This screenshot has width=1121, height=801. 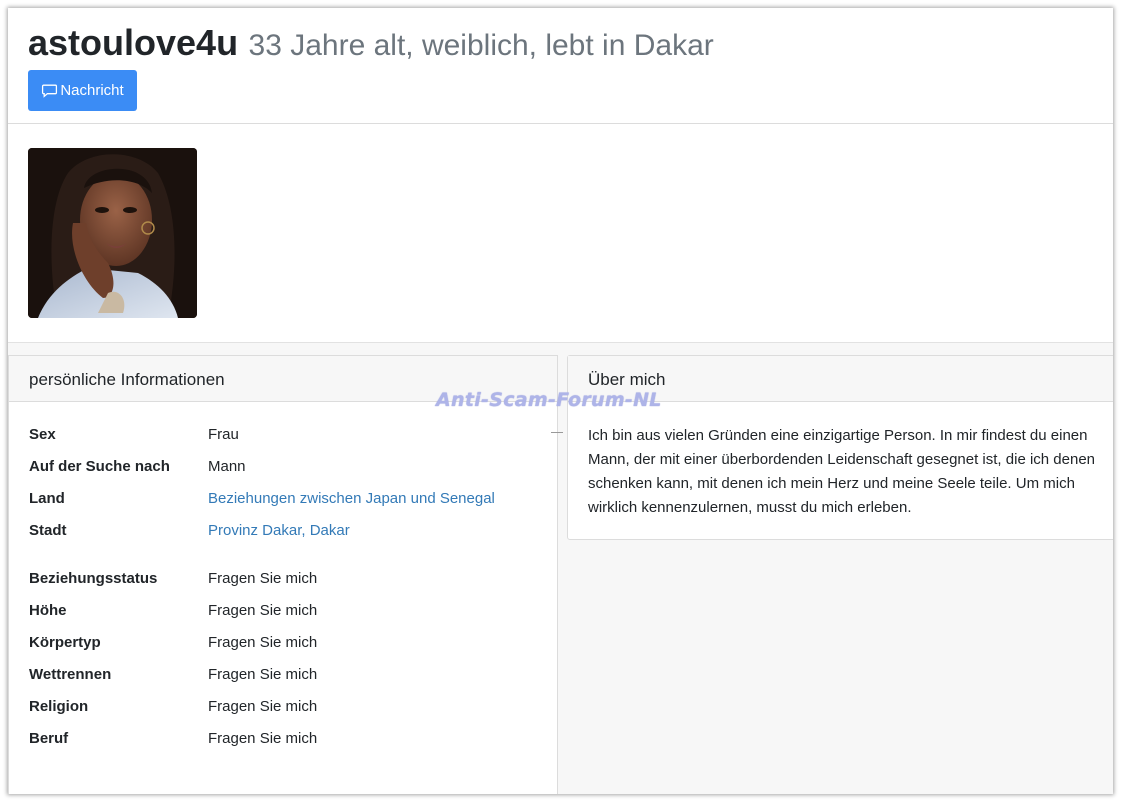 I want to click on info-value-city: Provinz Dakar, Dakar, so click(x=279, y=530).